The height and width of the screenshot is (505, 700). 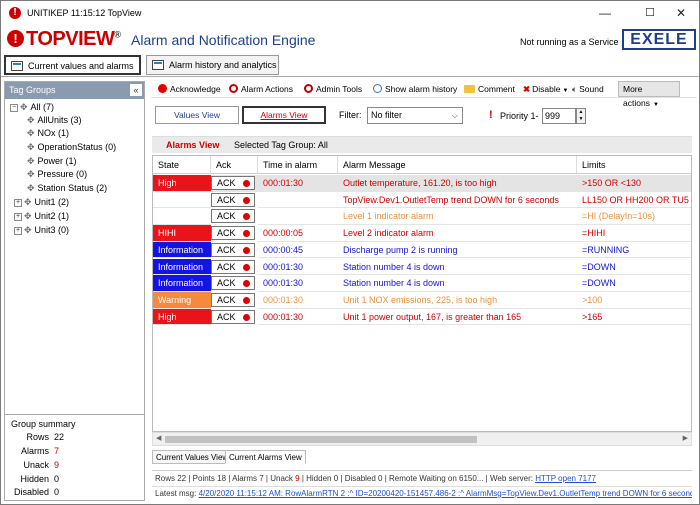 What do you see at coordinates (41, 202) in the screenshot?
I see `tree-item-unit1: + ✥ Unit1 (2)` at bounding box center [41, 202].